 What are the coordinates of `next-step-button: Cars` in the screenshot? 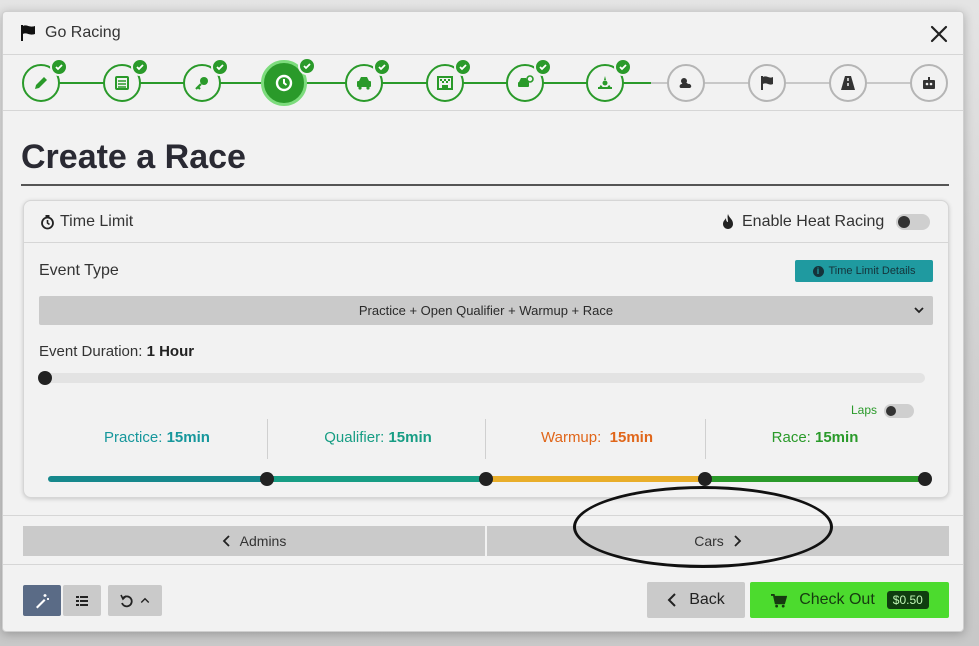 It's located at (718, 541).